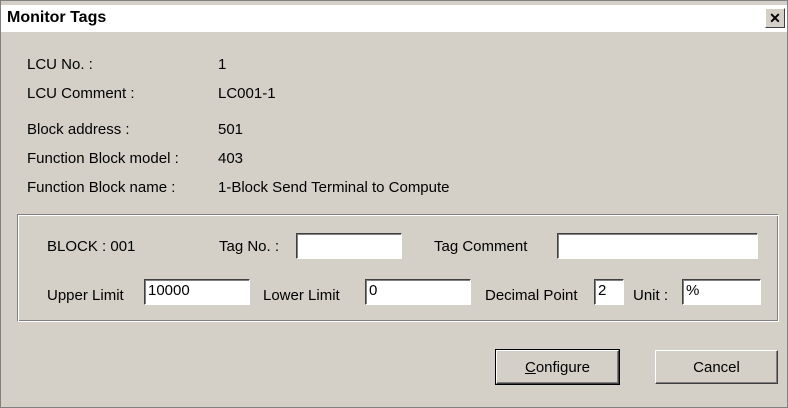 This screenshot has height=408, width=788. Describe the element at coordinates (563, 367) in the screenshot. I see `configure-label: onfigure` at that location.